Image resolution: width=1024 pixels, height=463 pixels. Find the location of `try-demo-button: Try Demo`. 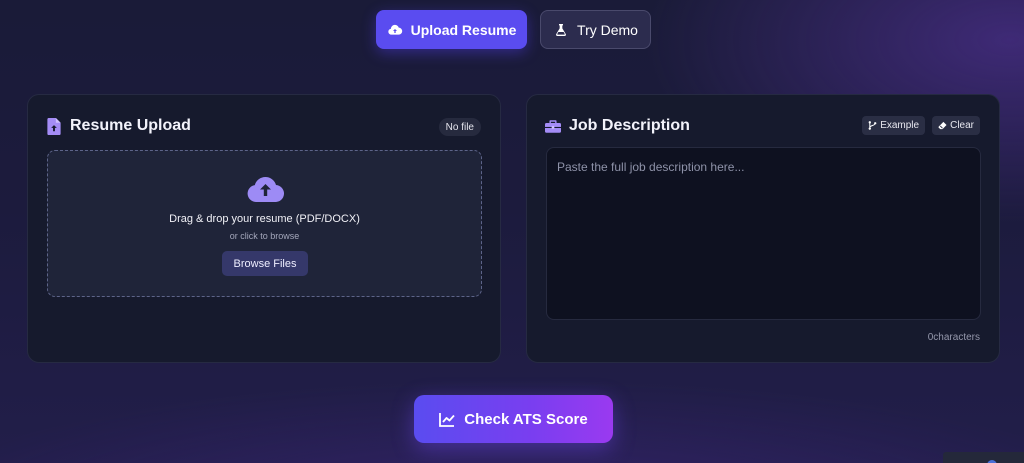

try-demo-button: Try Demo is located at coordinates (595, 29).